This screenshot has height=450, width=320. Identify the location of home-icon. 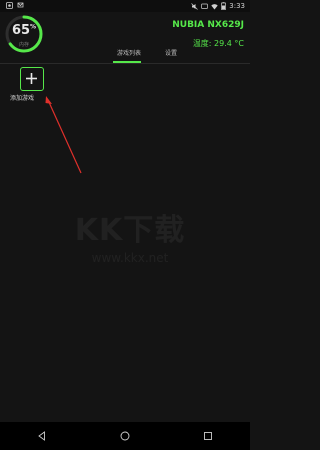
(125, 436).